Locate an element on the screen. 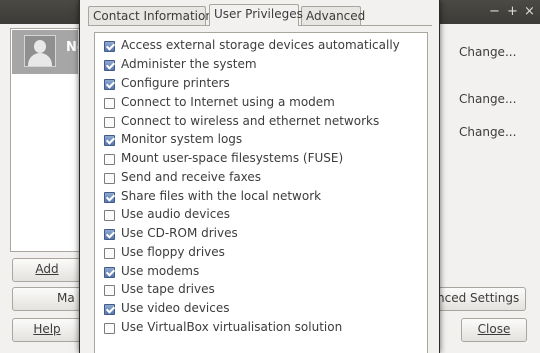 The image size is (540, 353). privilege-label: Administer the system is located at coordinates (189, 64).